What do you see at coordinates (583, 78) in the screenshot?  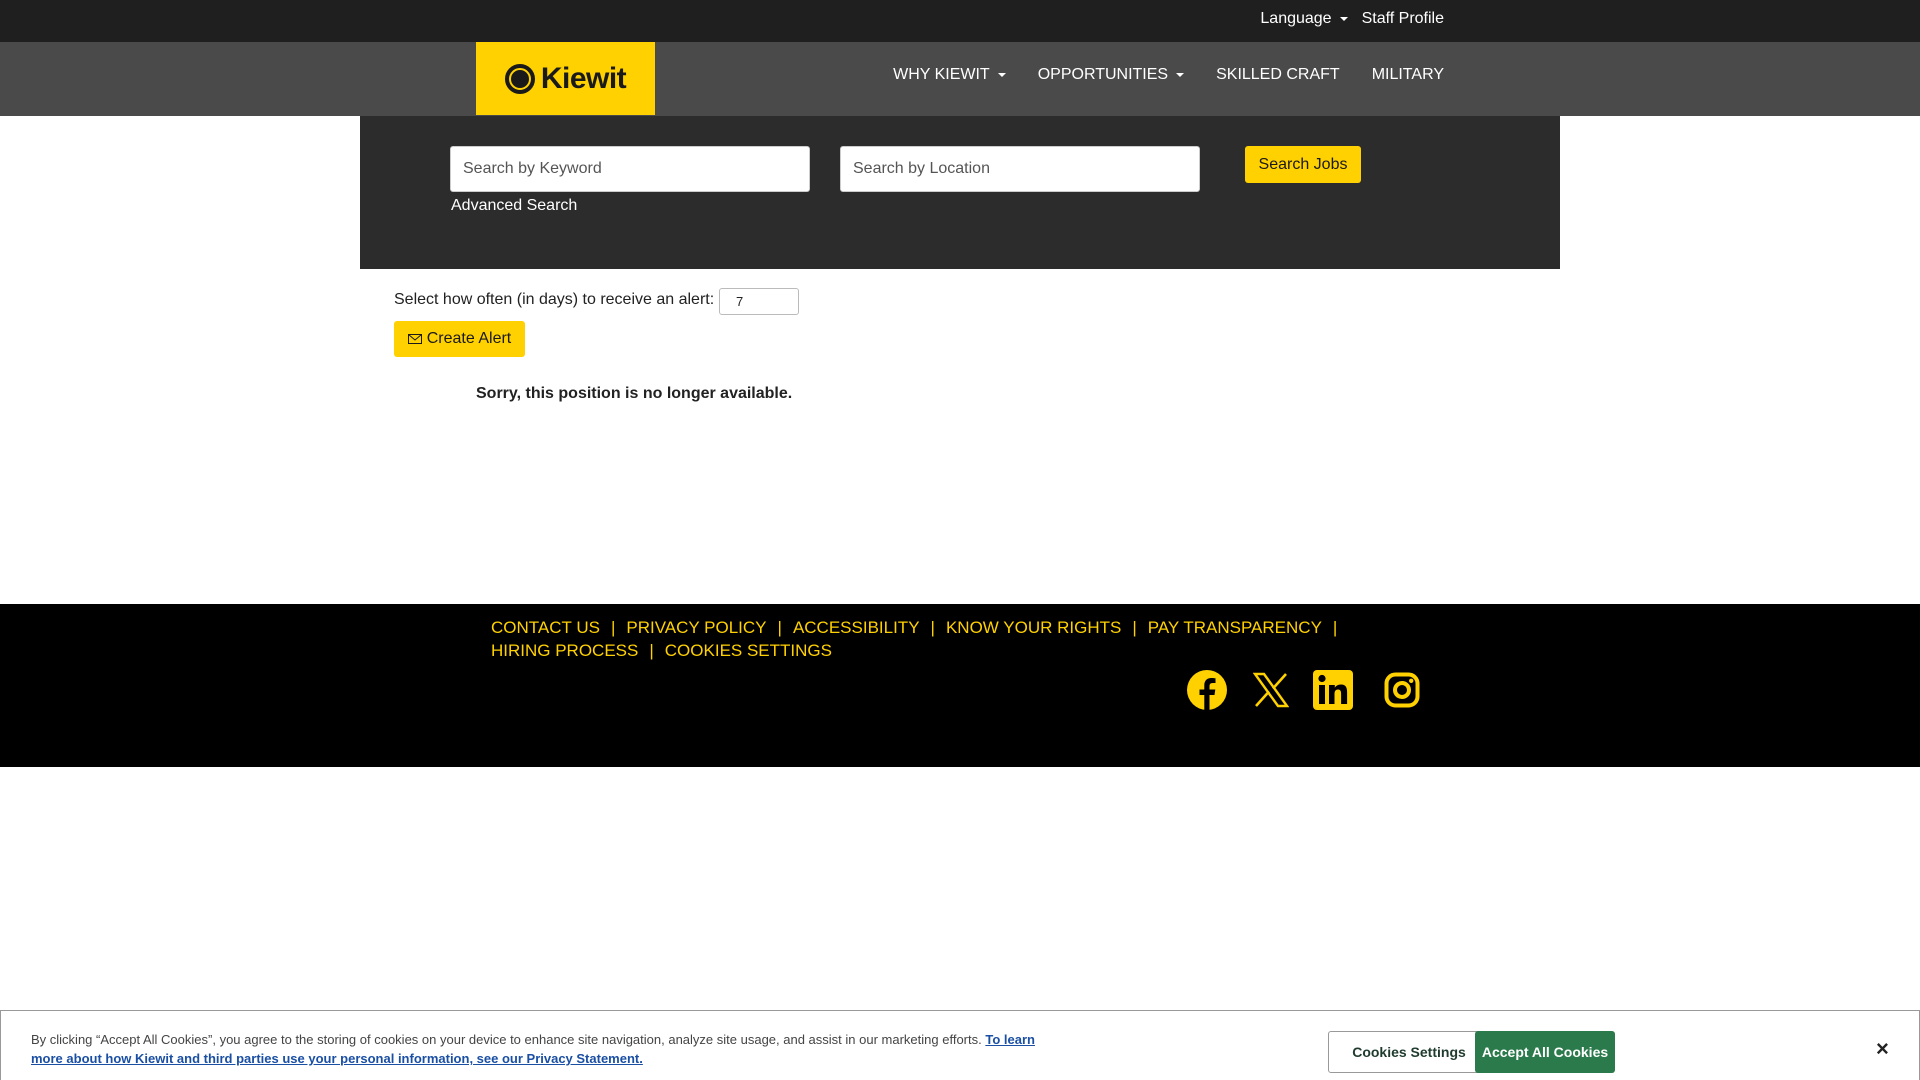 I see `logo-text: Kiewit` at bounding box center [583, 78].